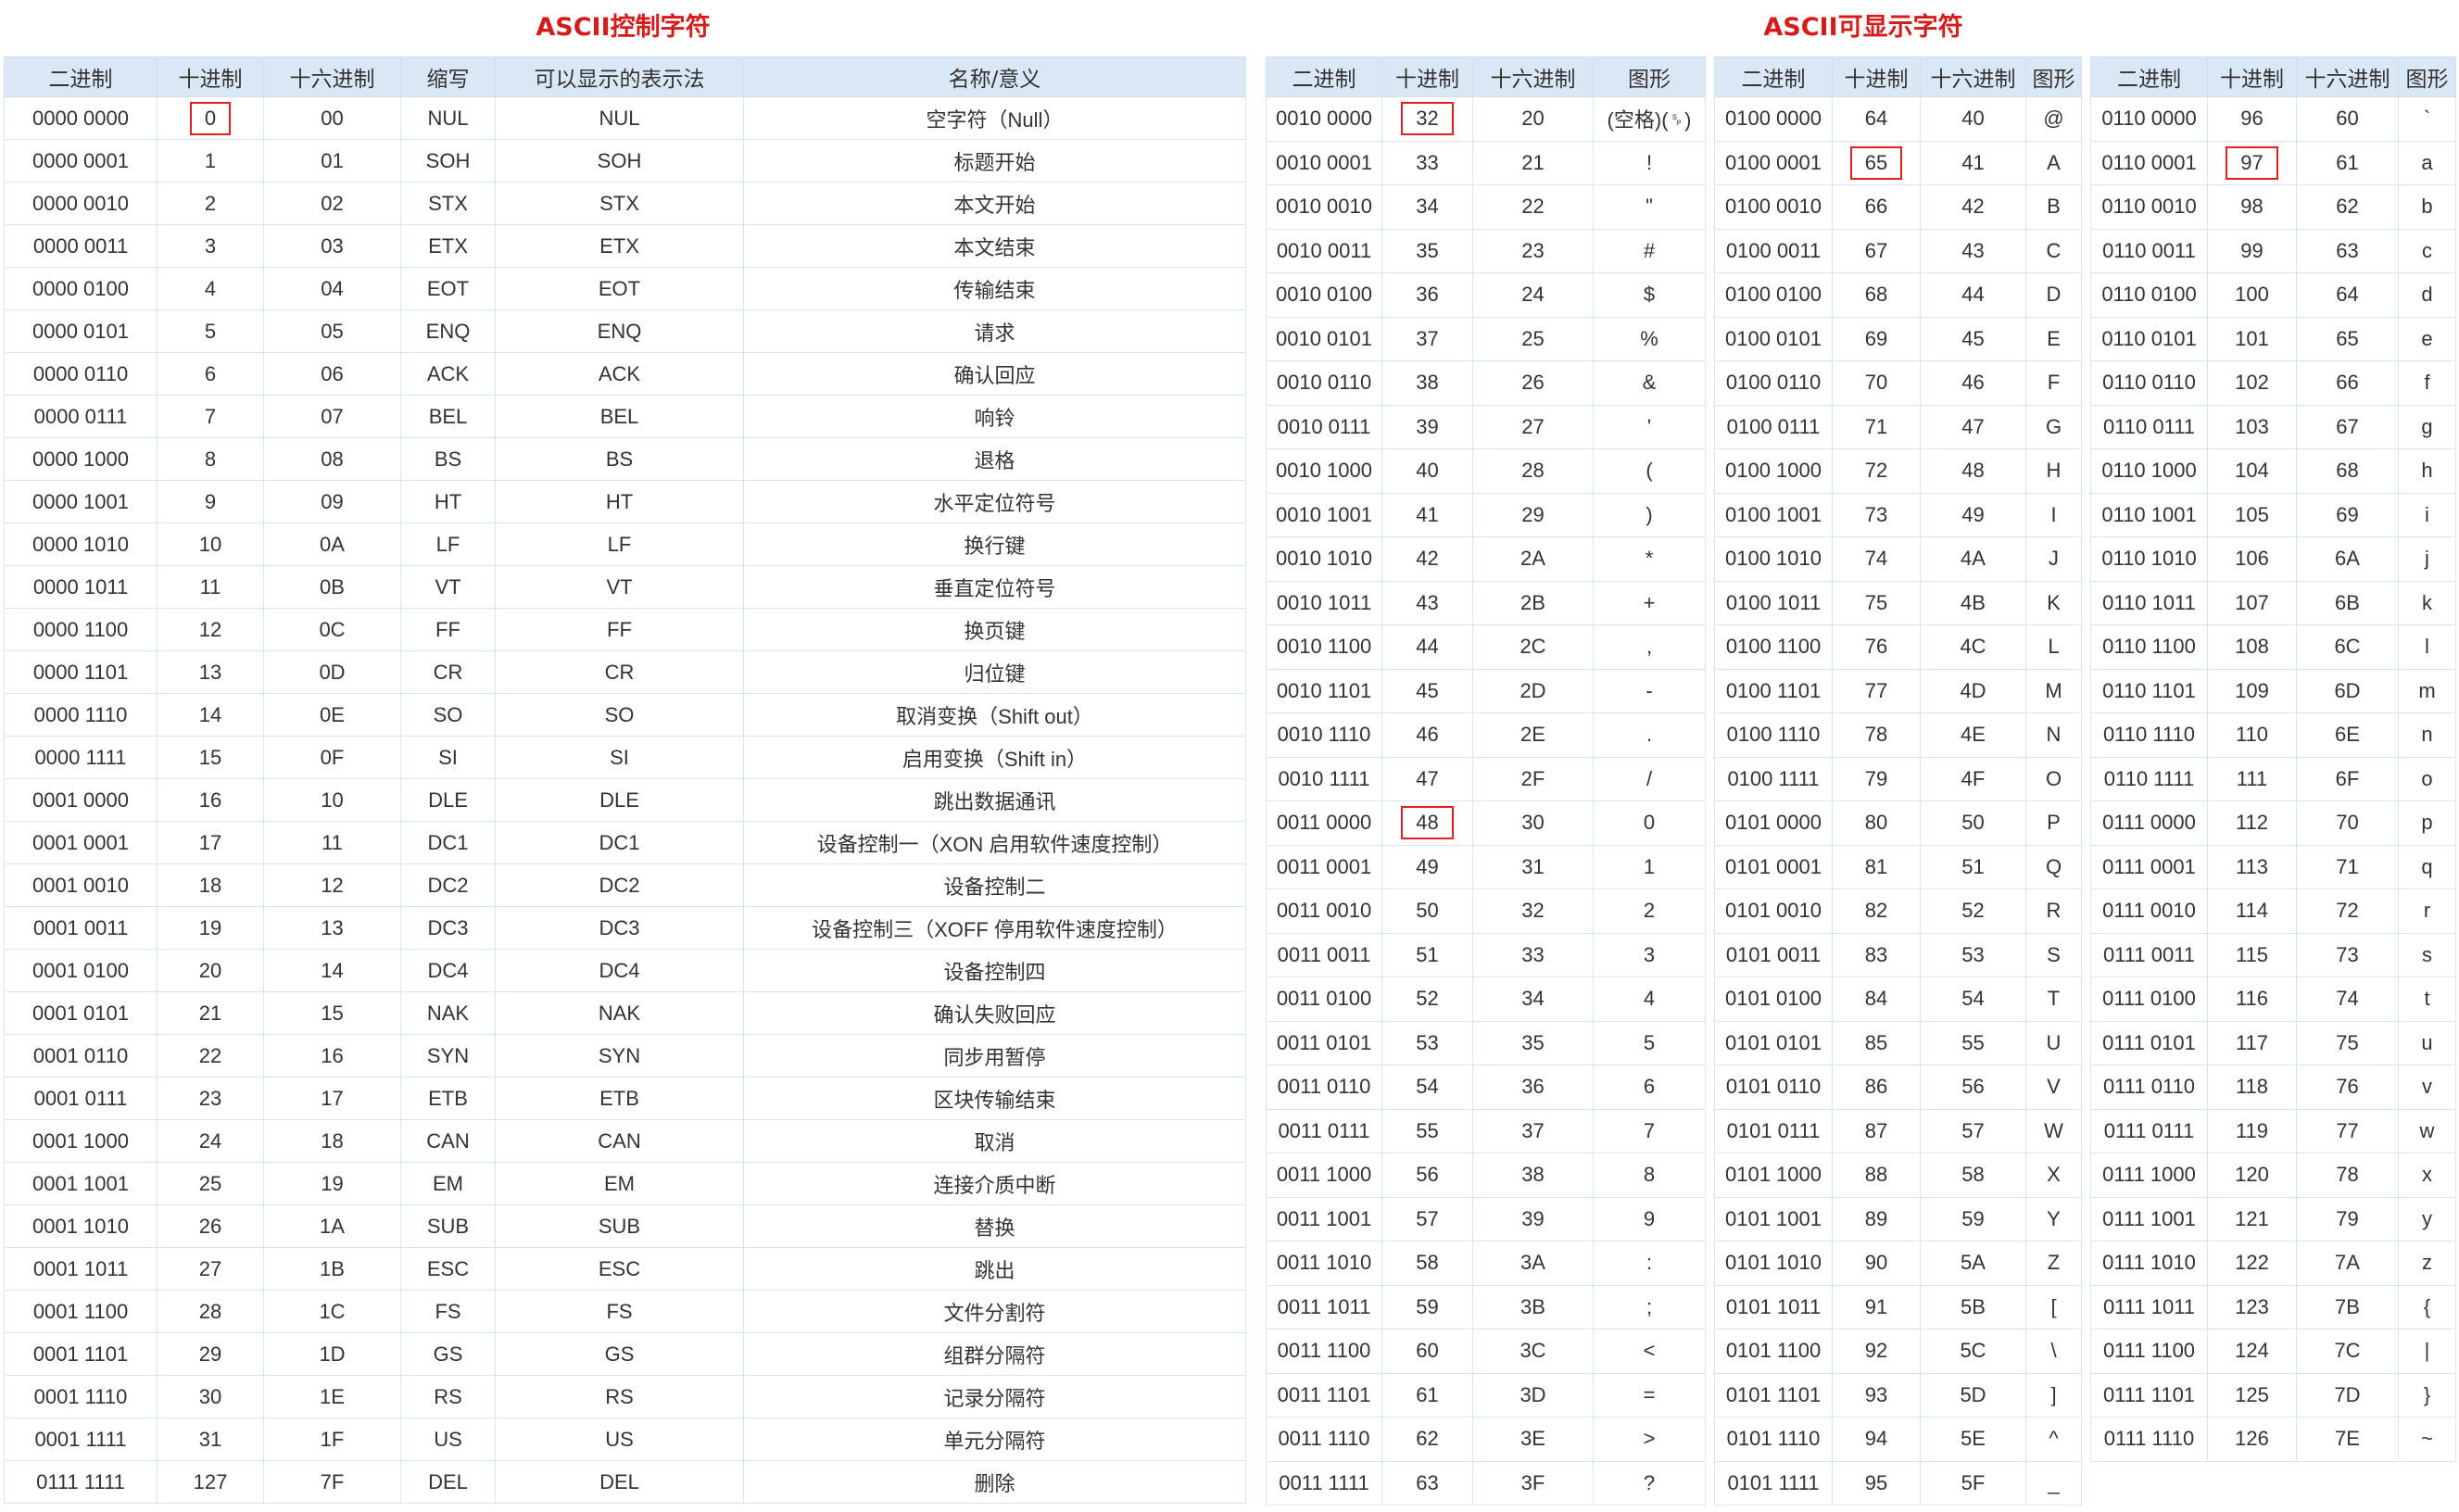  What do you see at coordinates (619, 1226) in the screenshot?
I see `symbol-cell: SUB` at bounding box center [619, 1226].